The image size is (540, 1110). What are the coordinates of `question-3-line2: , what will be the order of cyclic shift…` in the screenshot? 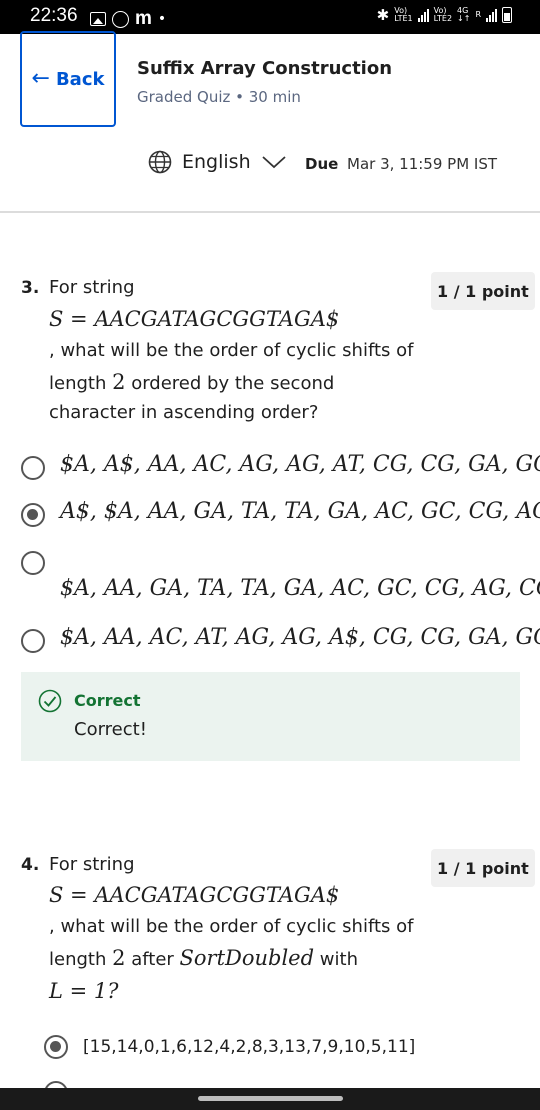 It's located at (231, 350).